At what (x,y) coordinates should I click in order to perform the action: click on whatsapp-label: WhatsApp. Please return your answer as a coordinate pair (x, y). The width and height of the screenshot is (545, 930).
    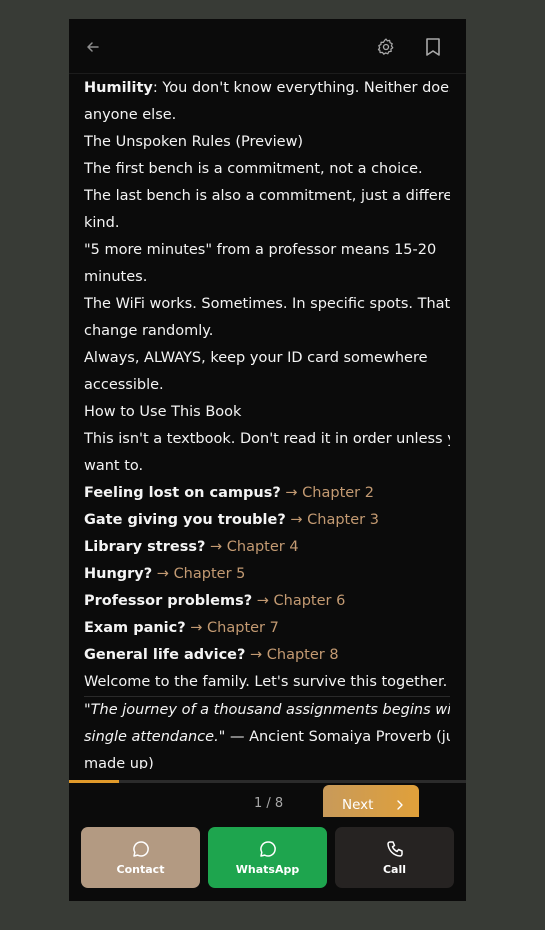
    Looking at the image, I should click on (267, 869).